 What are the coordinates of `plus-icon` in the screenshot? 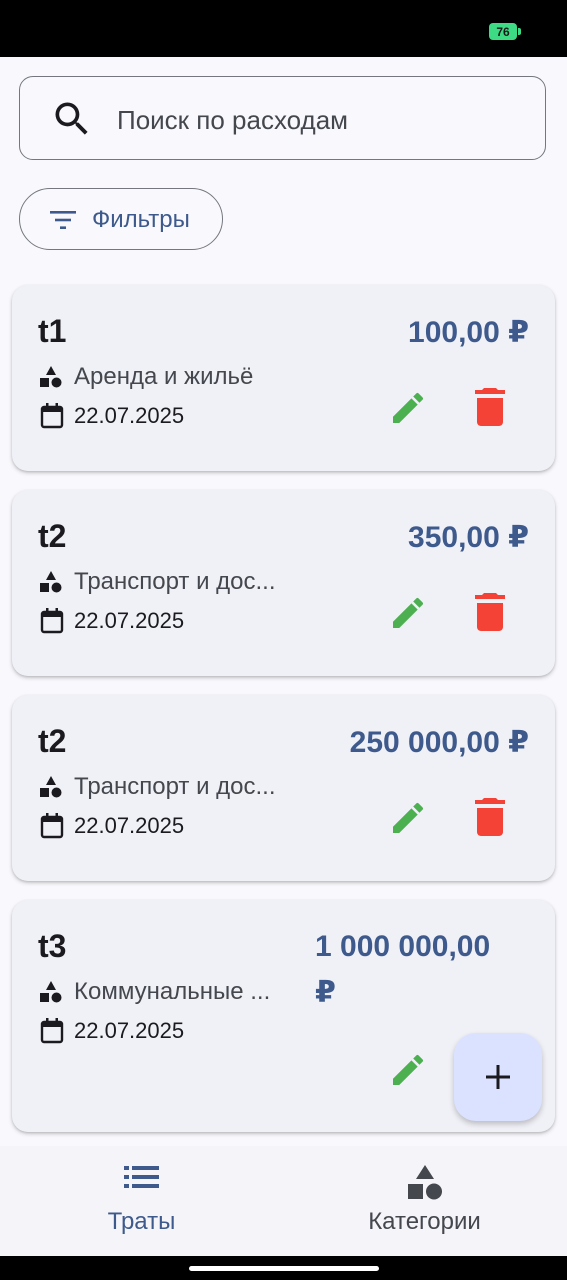 It's located at (498, 1077).